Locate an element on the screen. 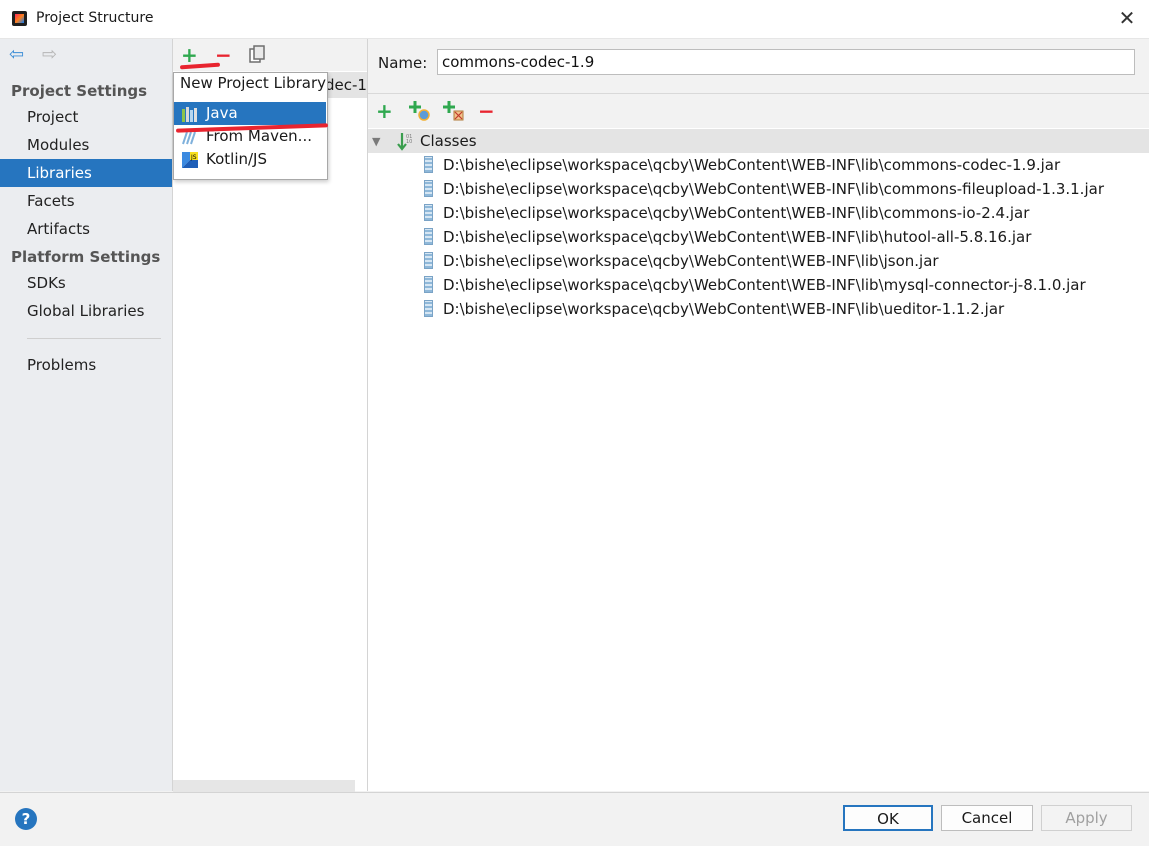  add-classes-icon: + is located at coordinates (384, 111).